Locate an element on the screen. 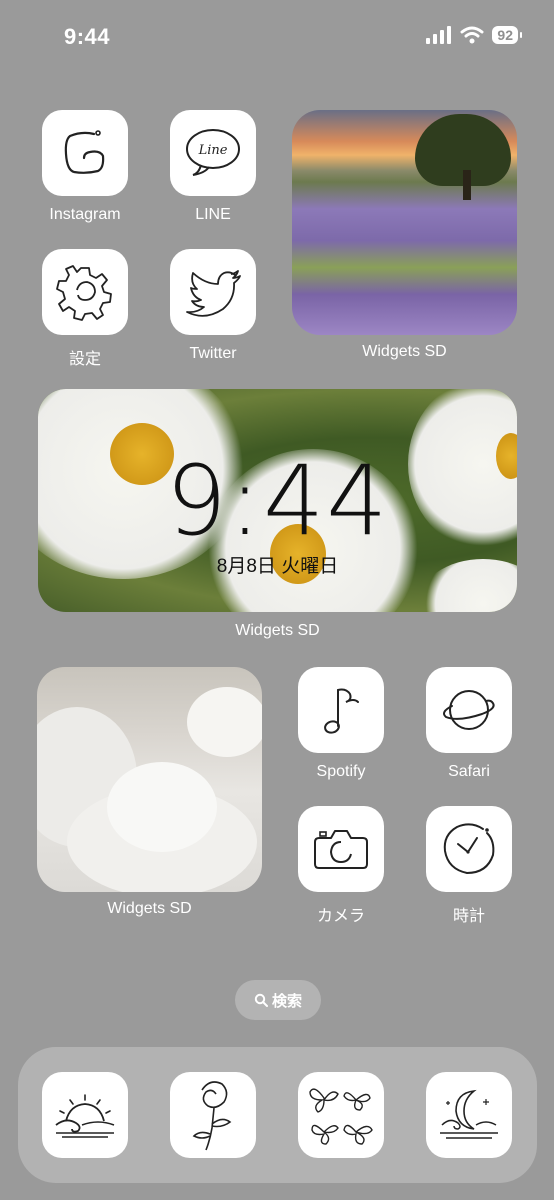  status-time: 9:44 is located at coordinates (87, 36).